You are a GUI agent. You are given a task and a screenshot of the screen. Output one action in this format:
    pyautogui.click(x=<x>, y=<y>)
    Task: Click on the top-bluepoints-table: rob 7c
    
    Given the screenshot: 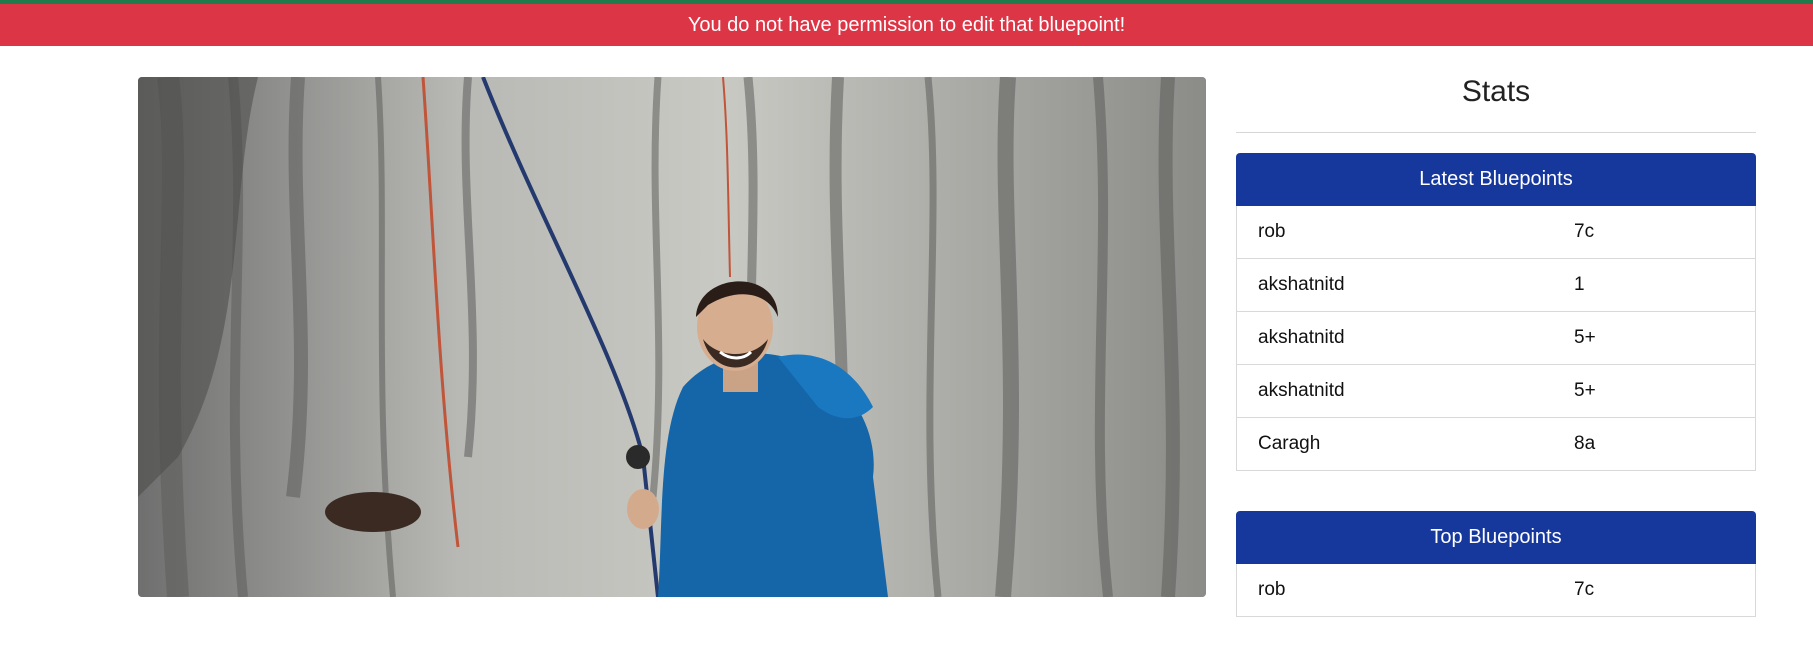 What is the action you would take?
    pyautogui.click(x=1496, y=590)
    